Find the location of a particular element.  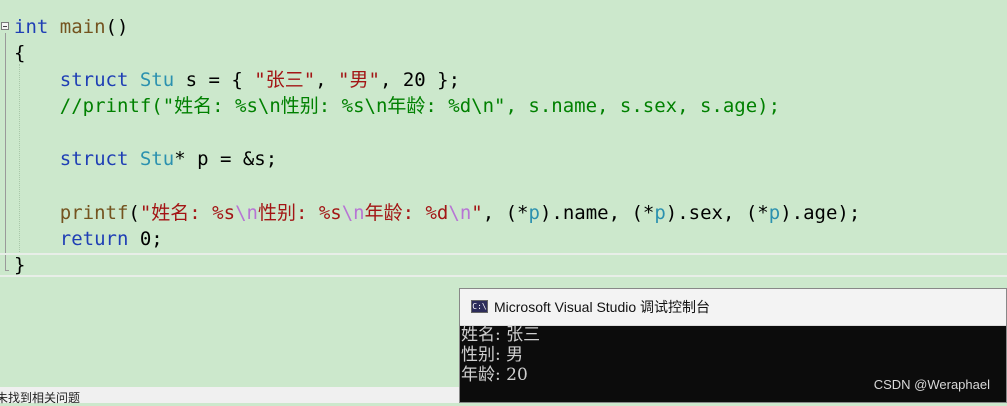

token-string: "张三" is located at coordinates (285, 80).